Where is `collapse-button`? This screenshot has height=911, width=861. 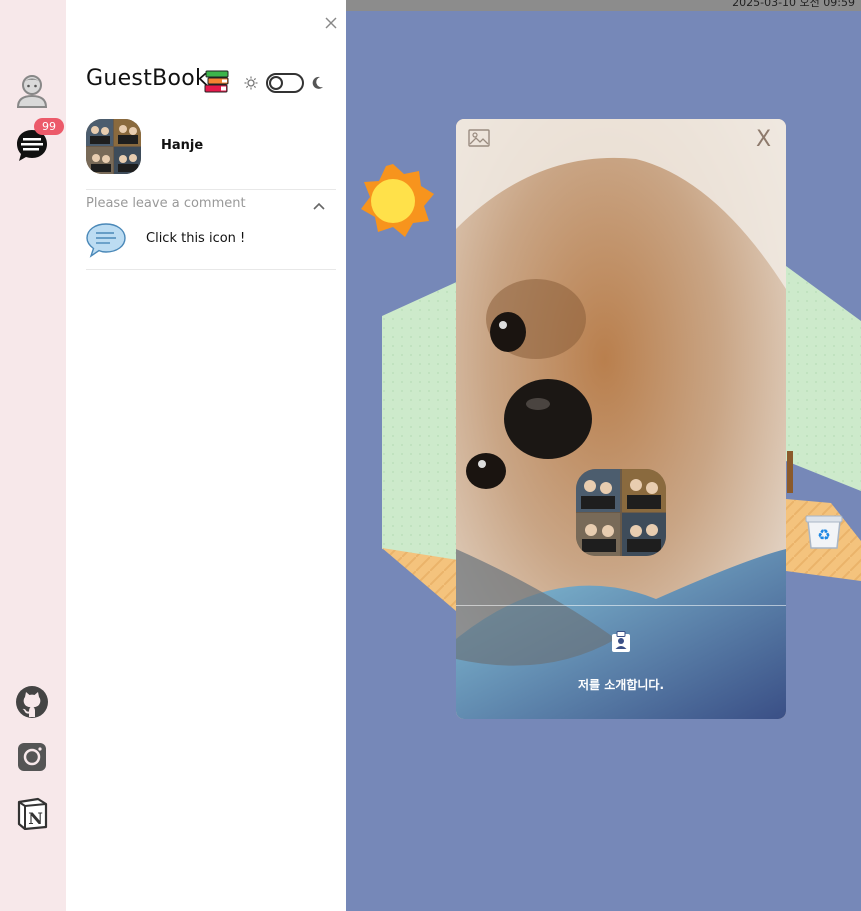
collapse-button is located at coordinates (319, 207).